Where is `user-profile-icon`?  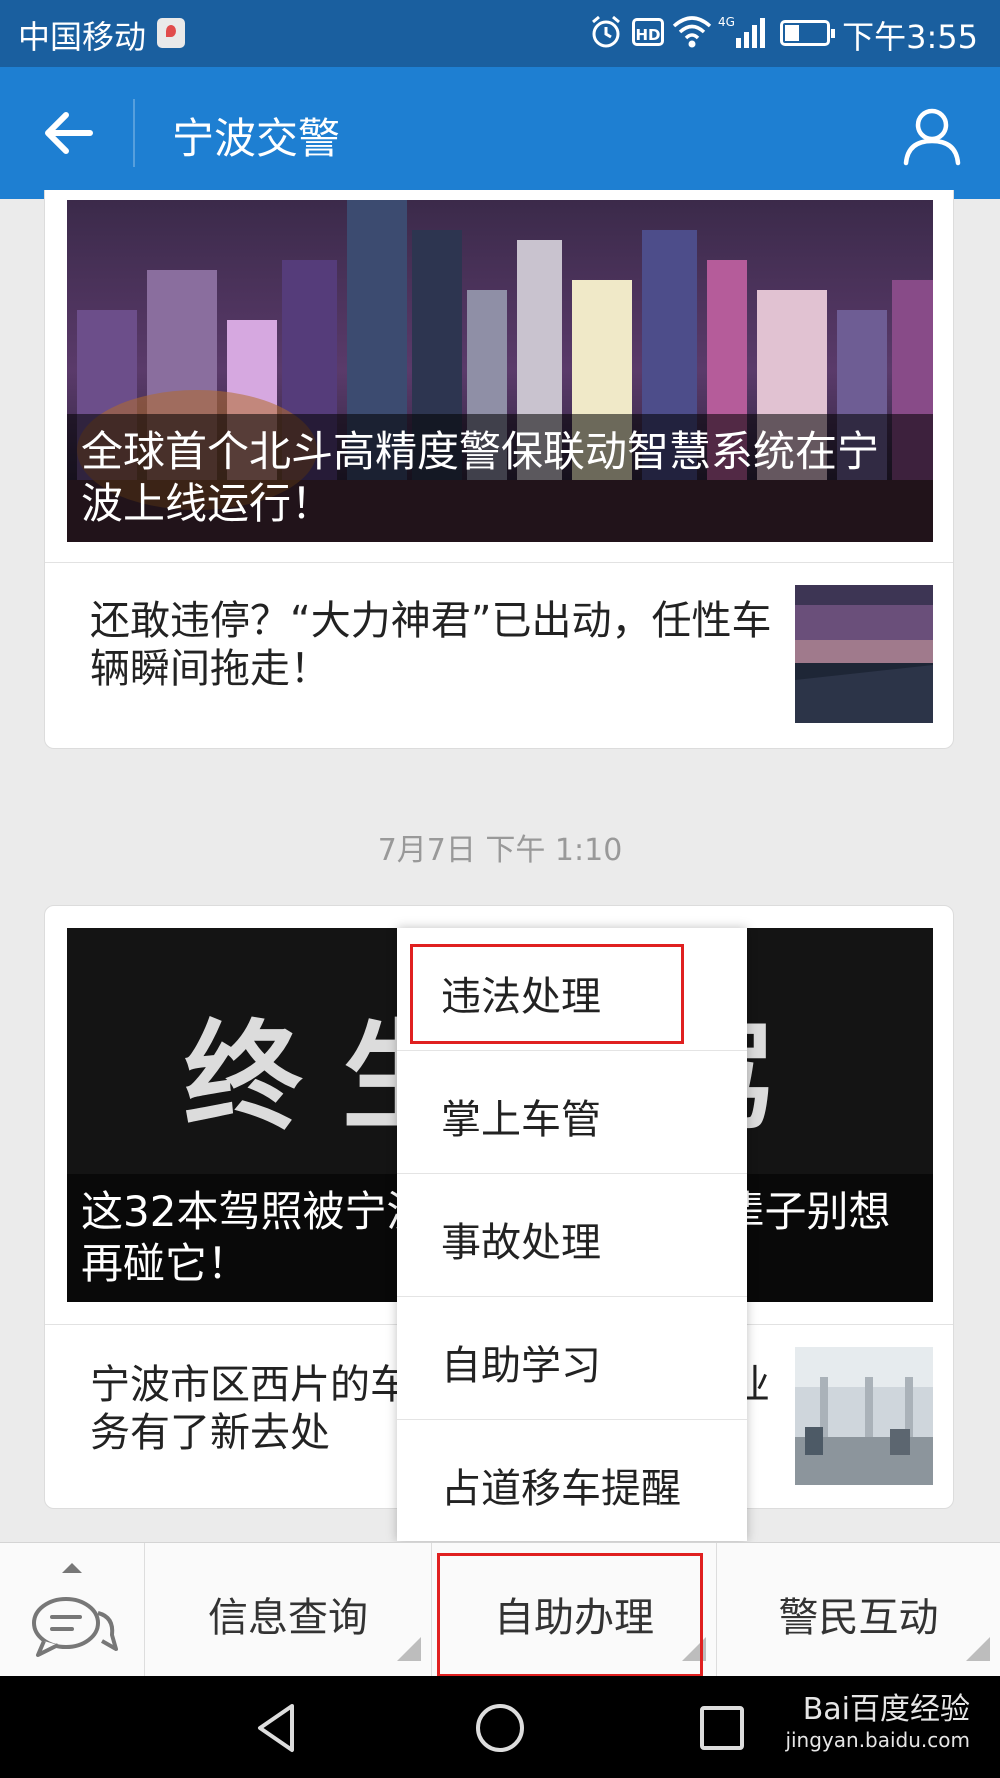 user-profile-icon is located at coordinates (932, 135).